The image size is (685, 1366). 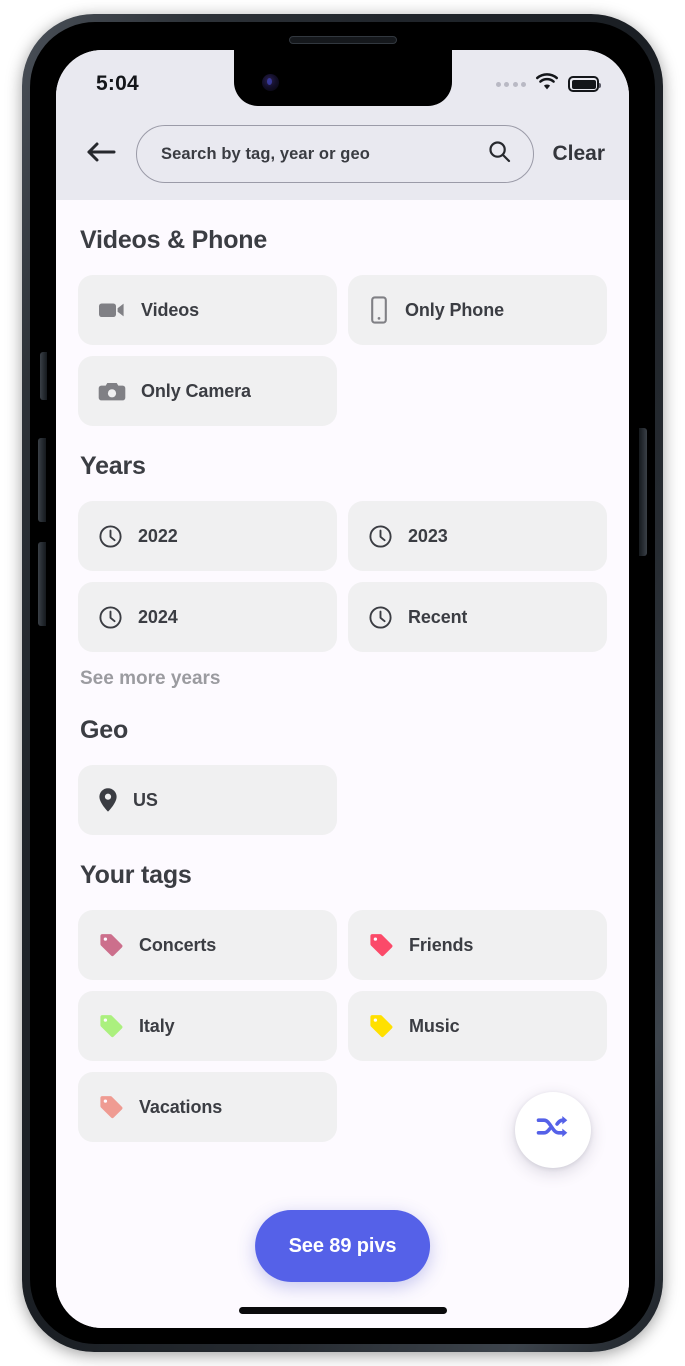 I want to click on back-button, so click(x=102, y=154).